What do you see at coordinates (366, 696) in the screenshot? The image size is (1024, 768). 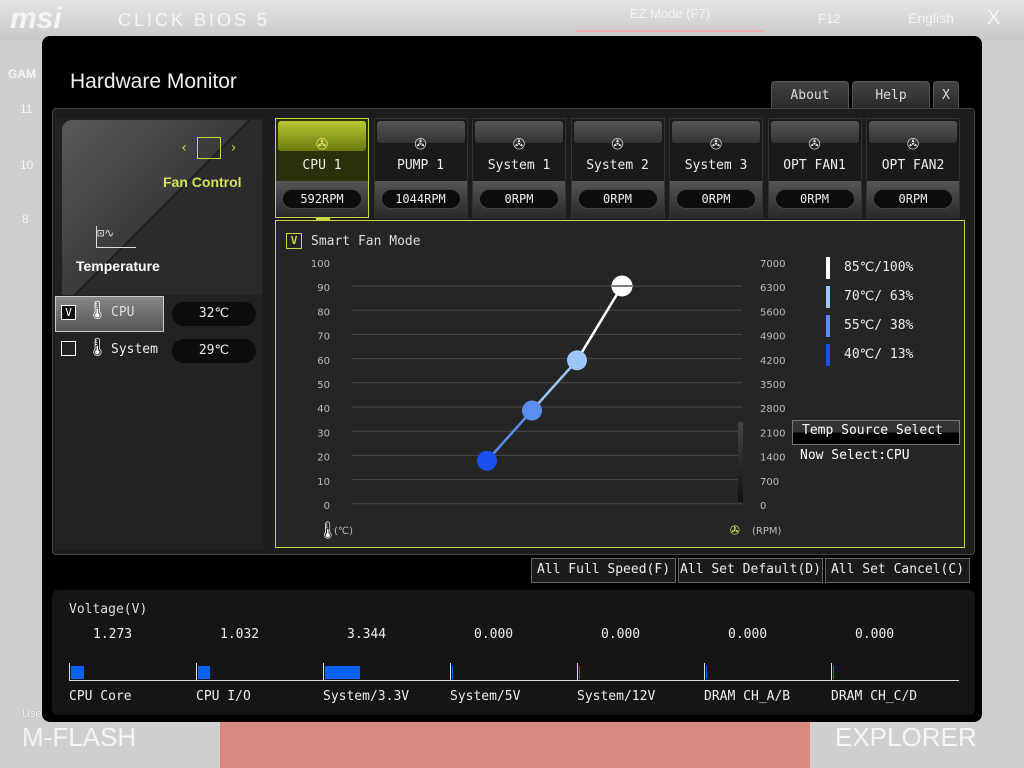 I see `voltage-label: System/3.3V` at bounding box center [366, 696].